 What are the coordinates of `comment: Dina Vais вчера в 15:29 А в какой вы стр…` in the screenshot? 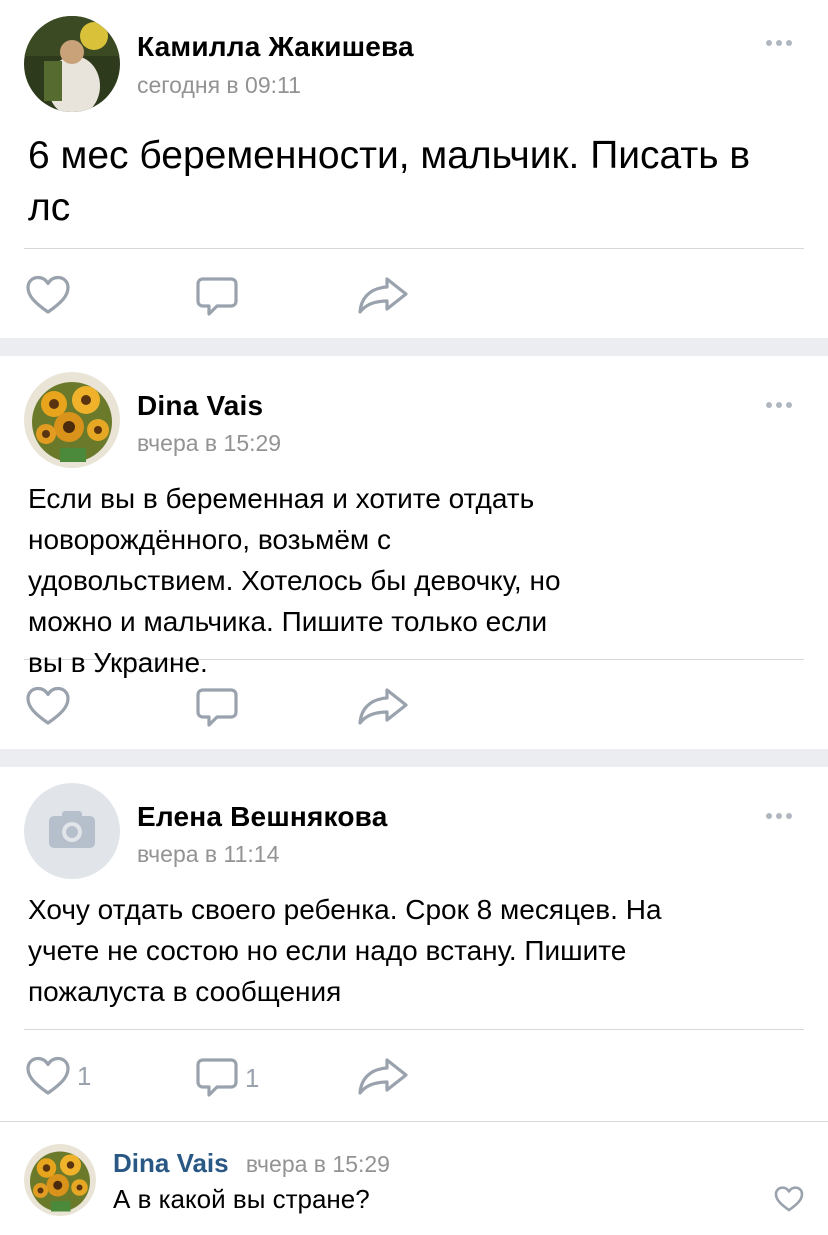 It's located at (414, 1177).